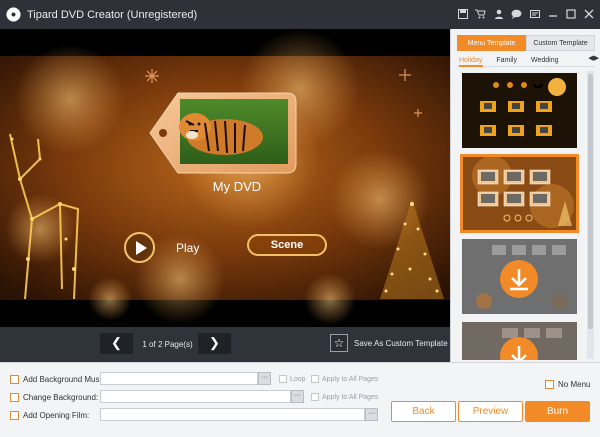  I want to click on burn-button: Burn, so click(557, 411).